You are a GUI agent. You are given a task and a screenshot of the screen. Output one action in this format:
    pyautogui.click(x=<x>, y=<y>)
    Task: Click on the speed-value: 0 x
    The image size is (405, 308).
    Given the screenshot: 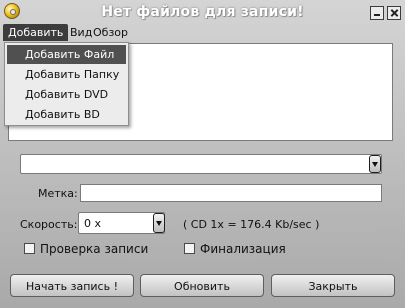 What is the action you would take?
    pyautogui.click(x=93, y=223)
    